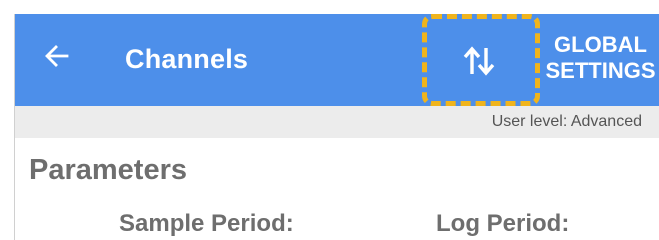 This screenshot has width=659, height=240. I want to click on arrow-left-icon, so click(57, 56).